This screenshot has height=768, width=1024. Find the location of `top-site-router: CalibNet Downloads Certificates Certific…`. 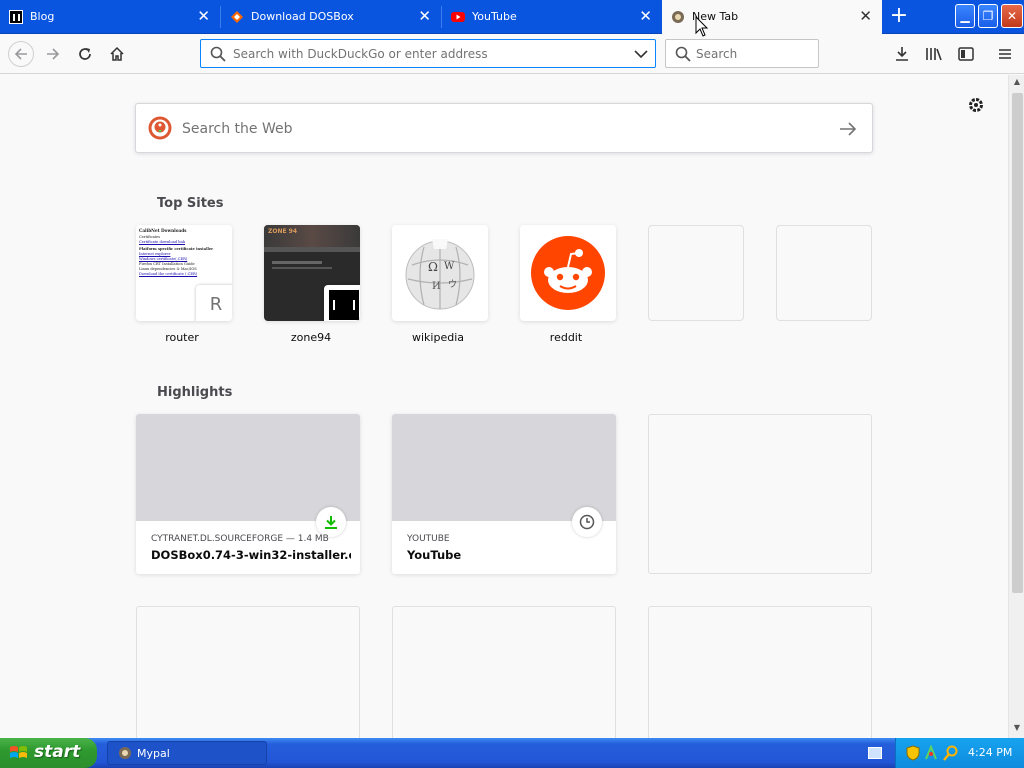

top-site-router: CalibNet Downloads Certificates Certific… is located at coordinates (184, 273).